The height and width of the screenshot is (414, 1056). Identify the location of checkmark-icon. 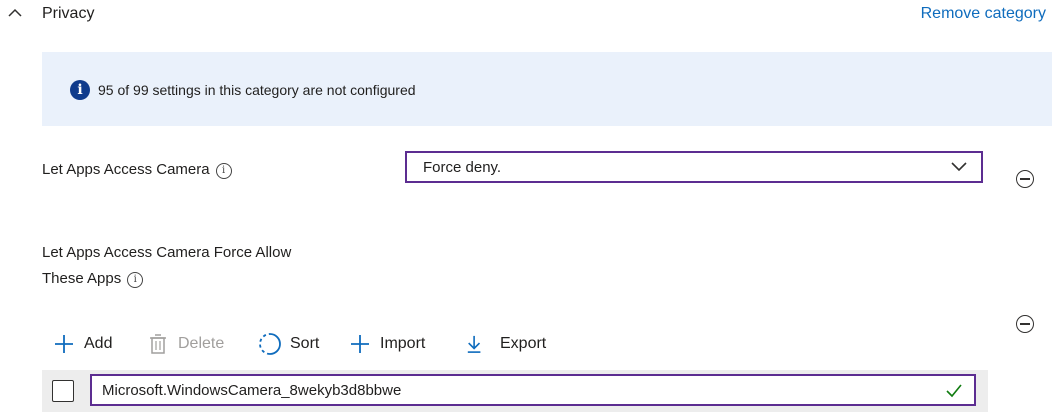
(954, 391).